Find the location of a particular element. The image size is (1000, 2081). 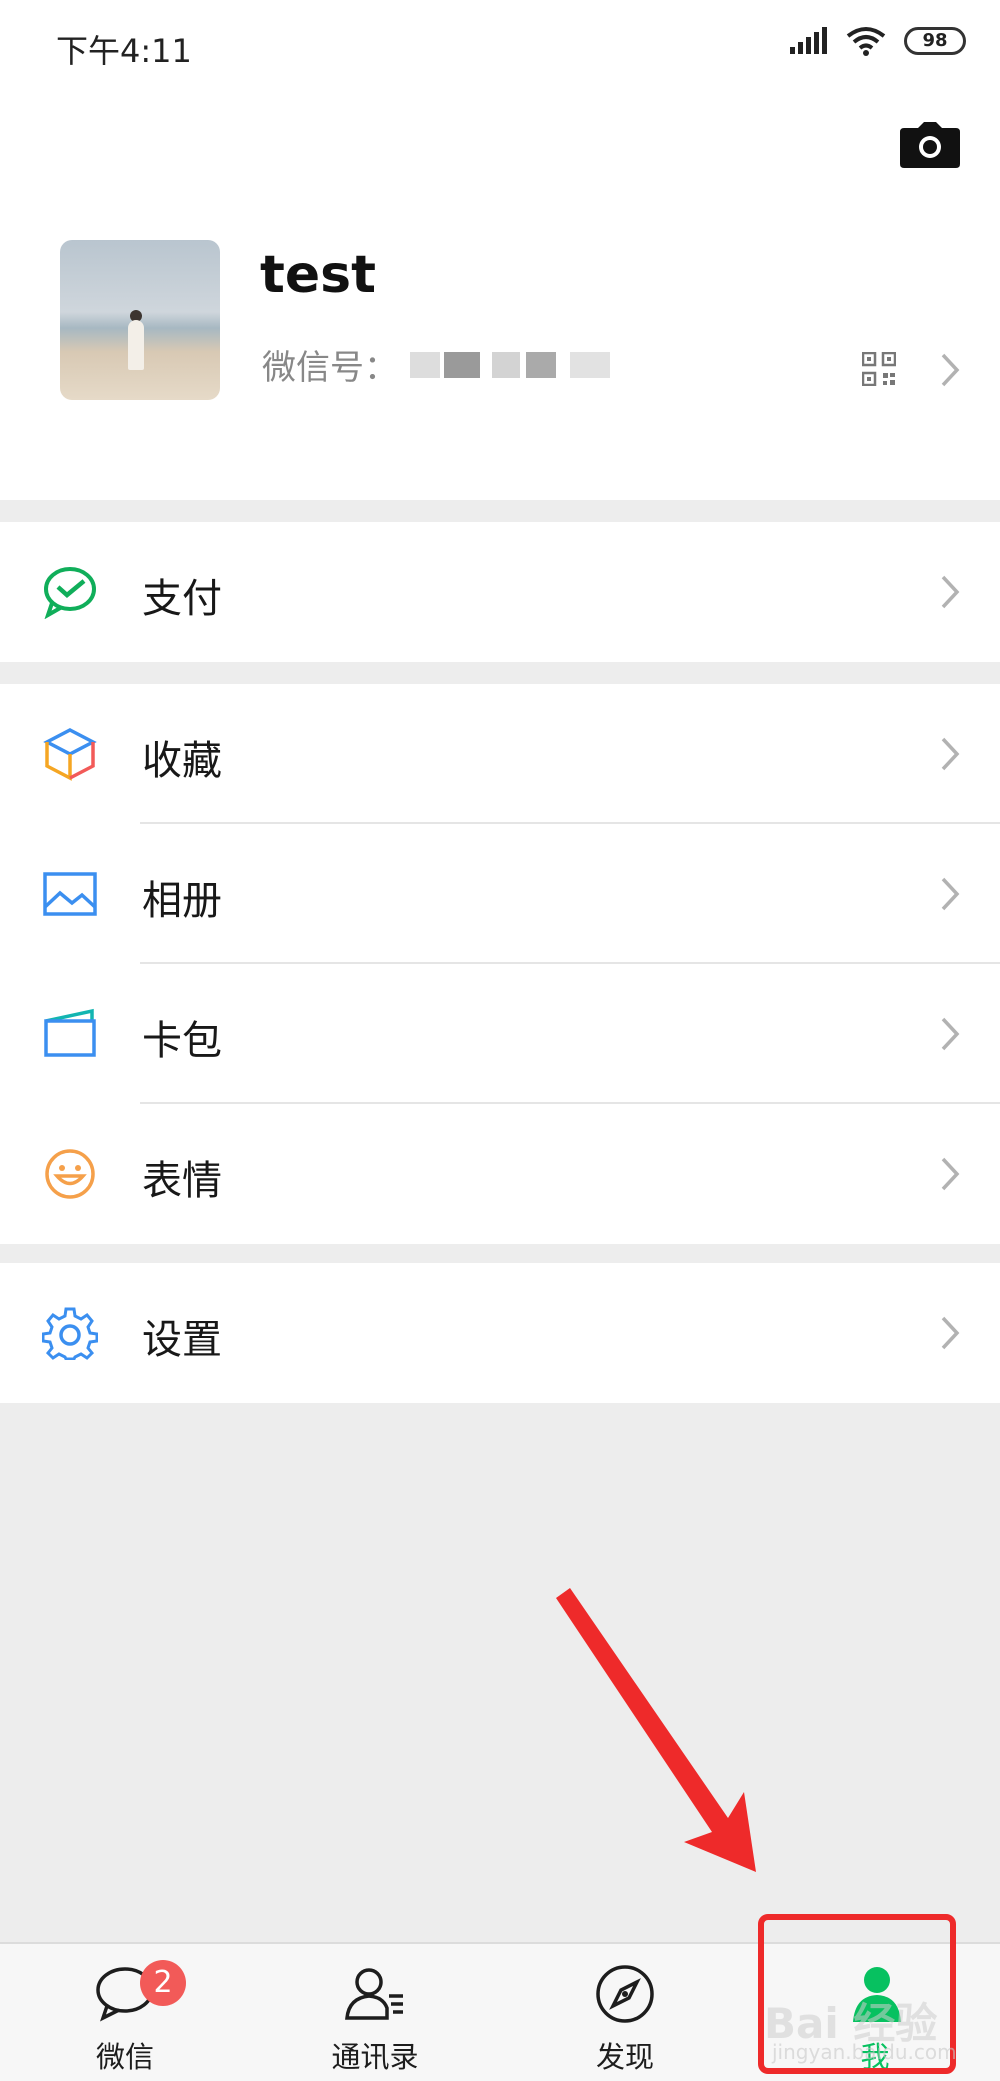

tab-contacts: 通讯录 is located at coordinates (375, 2012).